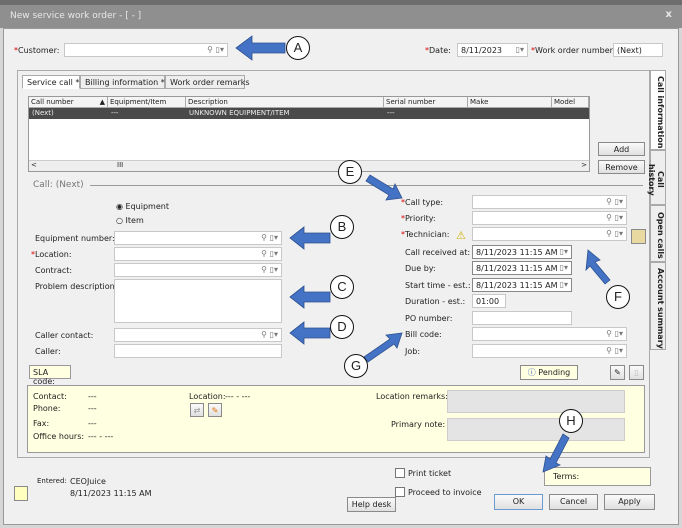  What do you see at coordinates (356, 366) in the screenshot?
I see `annotation-g: G` at bounding box center [356, 366].